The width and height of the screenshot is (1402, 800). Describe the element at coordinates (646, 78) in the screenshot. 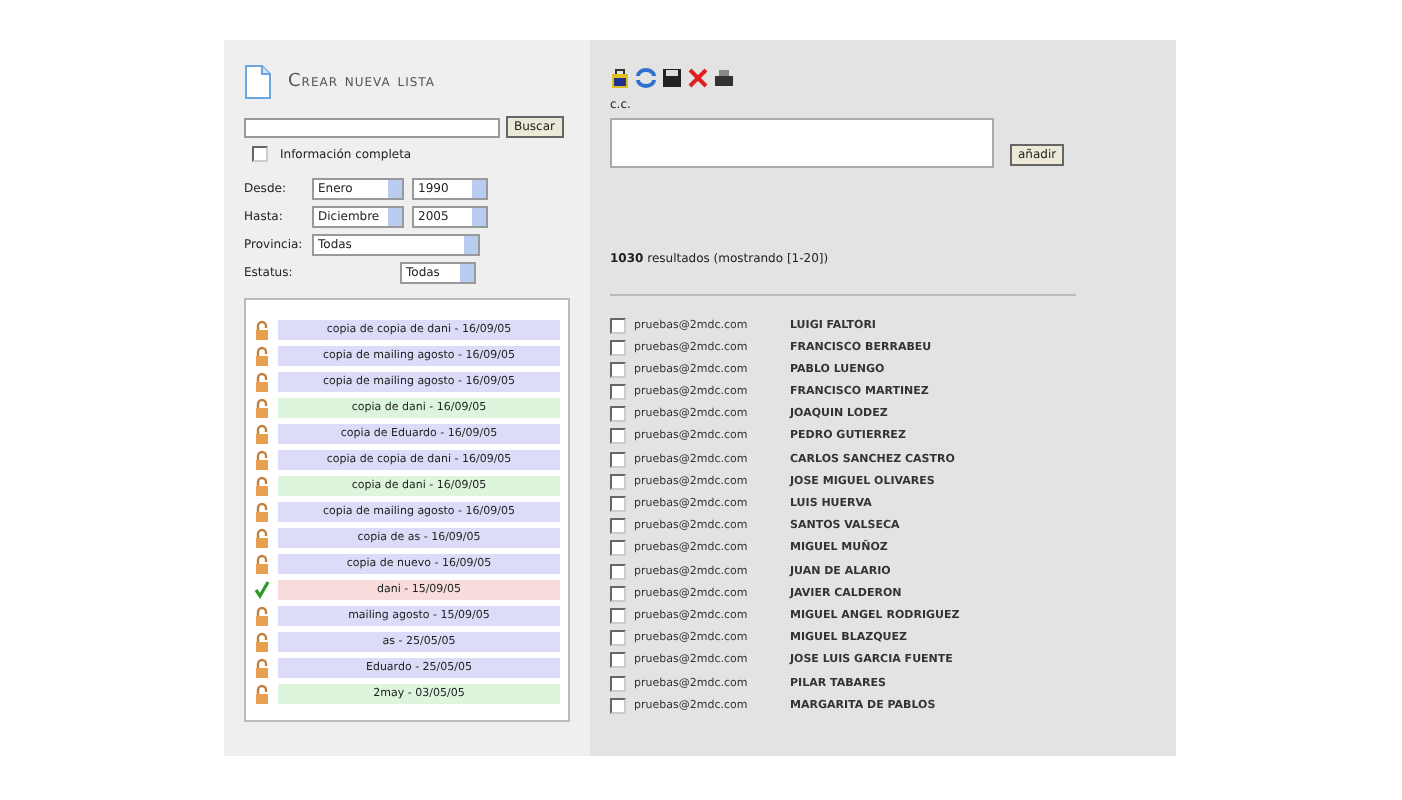

I see `refresh-icon` at that location.